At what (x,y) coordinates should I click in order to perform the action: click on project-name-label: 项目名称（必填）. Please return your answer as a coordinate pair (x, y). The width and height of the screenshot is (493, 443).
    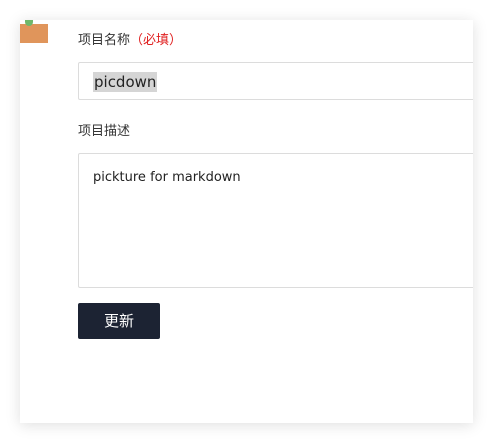
    Looking at the image, I should click on (130, 41).